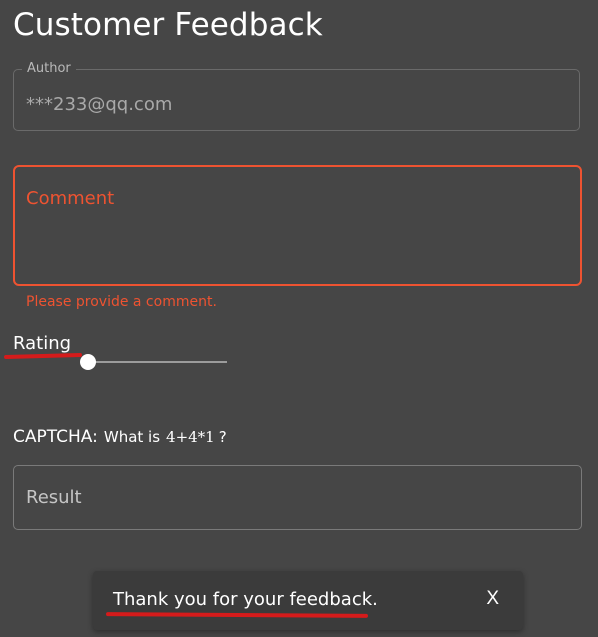 The image size is (598, 637). What do you see at coordinates (492, 599) in the screenshot?
I see `snackbar-close-button: X` at bounding box center [492, 599].